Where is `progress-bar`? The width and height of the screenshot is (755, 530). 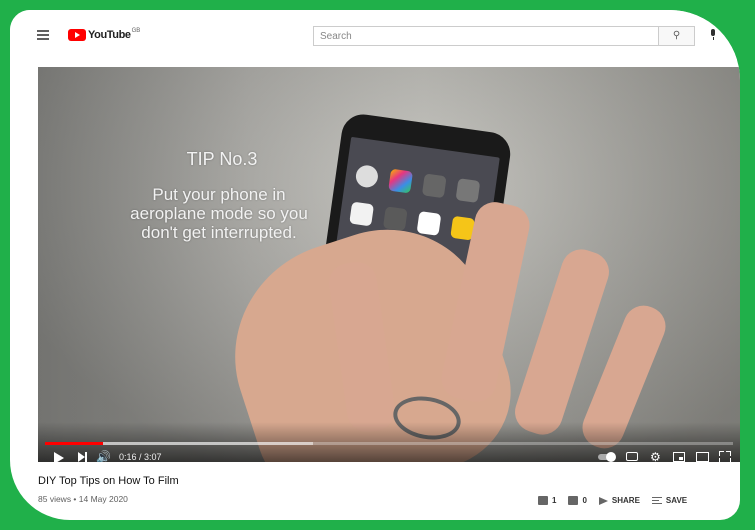 progress-bar is located at coordinates (389, 443).